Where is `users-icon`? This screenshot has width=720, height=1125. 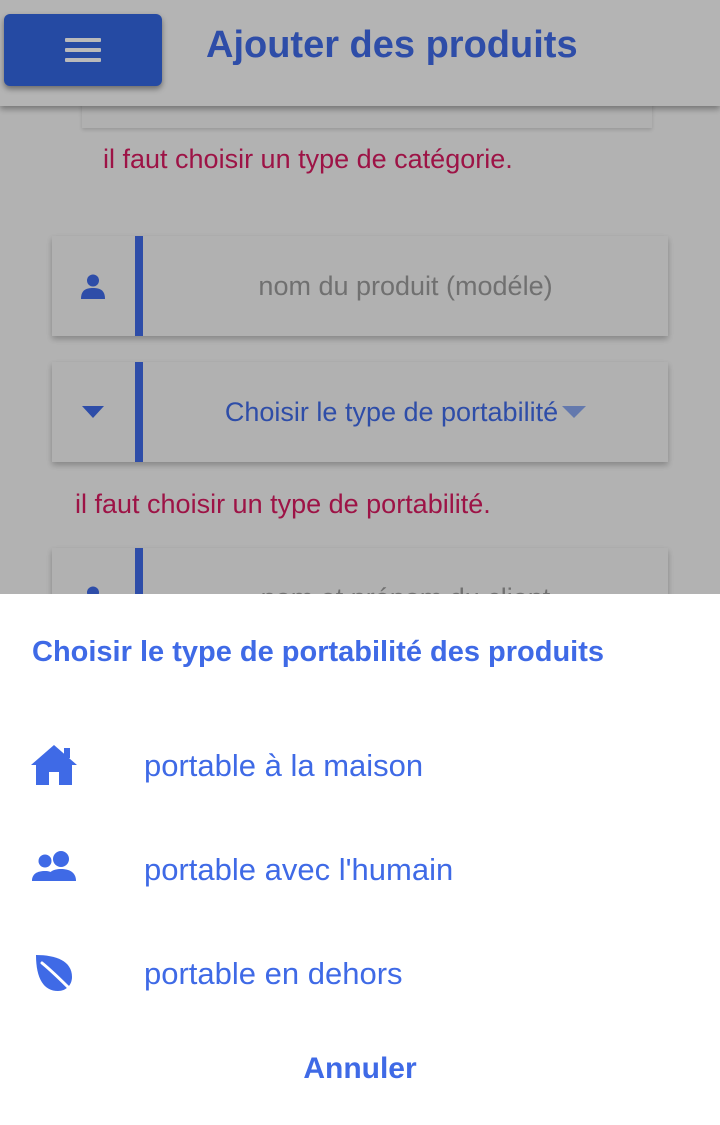 users-icon is located at coordinates (56, 871).